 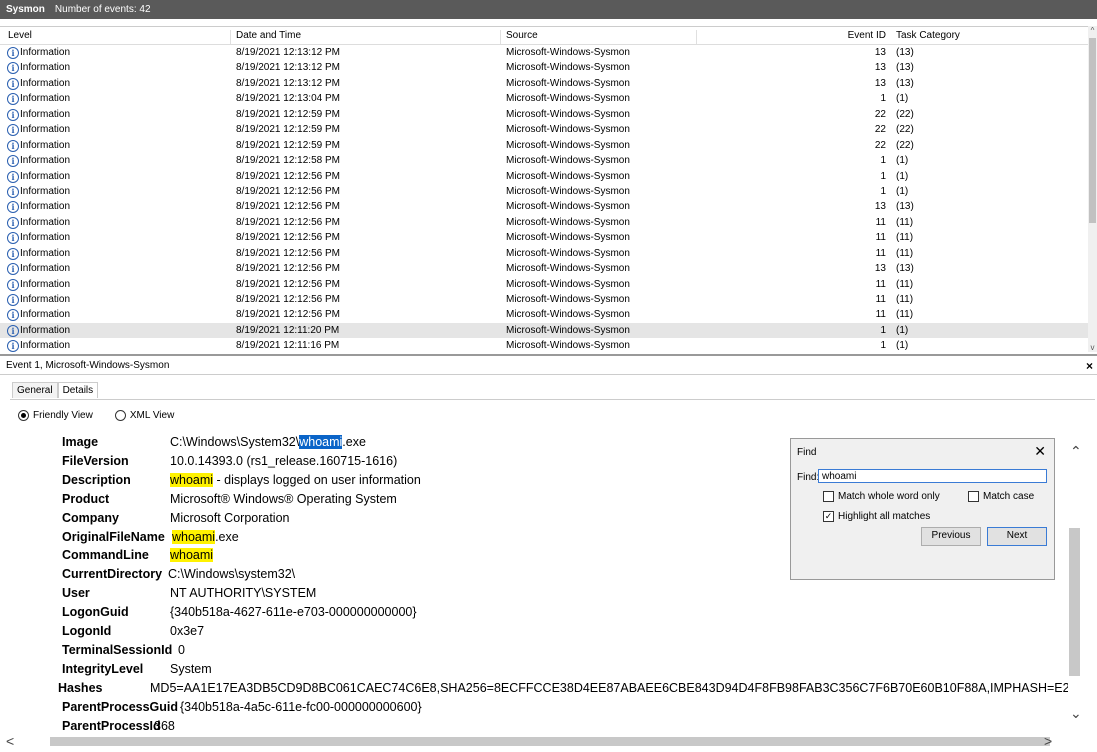 What do you see at coordinates (120, 706) in the screenshot?
I see `detail-key: ParentProcessGuid` at bounding box center [120, 706].